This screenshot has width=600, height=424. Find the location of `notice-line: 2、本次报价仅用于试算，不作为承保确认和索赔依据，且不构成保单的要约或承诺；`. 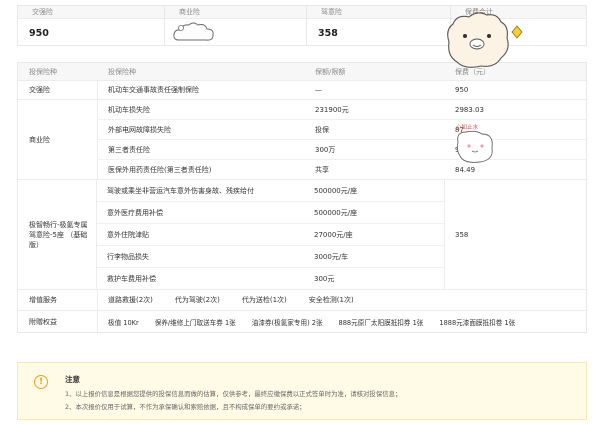

notice-line: 2、本次报价仅用于试算，不作为承保确认和索赔依据，且不构成保单的要约或承诺； is located at coordinates (185, 407).